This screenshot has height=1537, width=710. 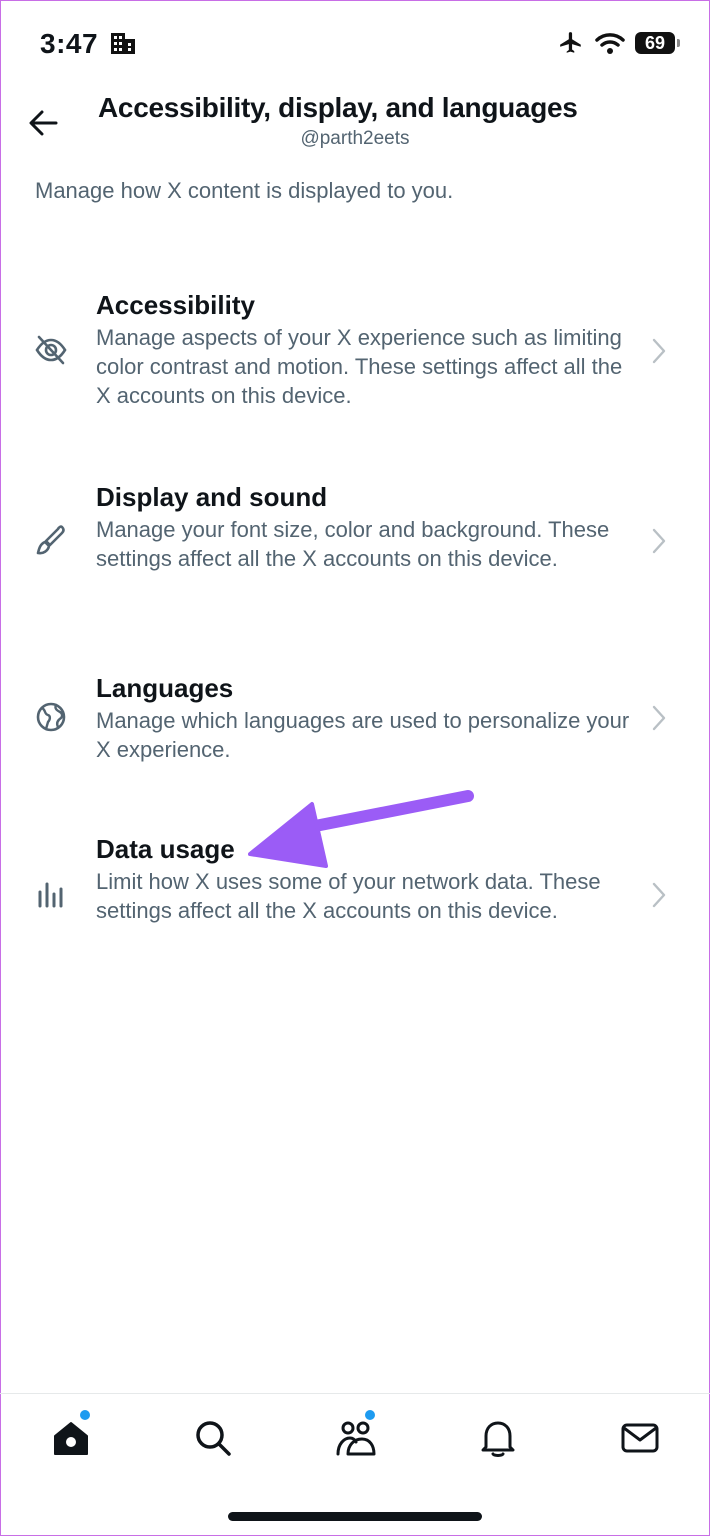 What do you see at coordinates (678, 43) in the screenshot?
I see `battery-tip` at bounding box center [678, 43].